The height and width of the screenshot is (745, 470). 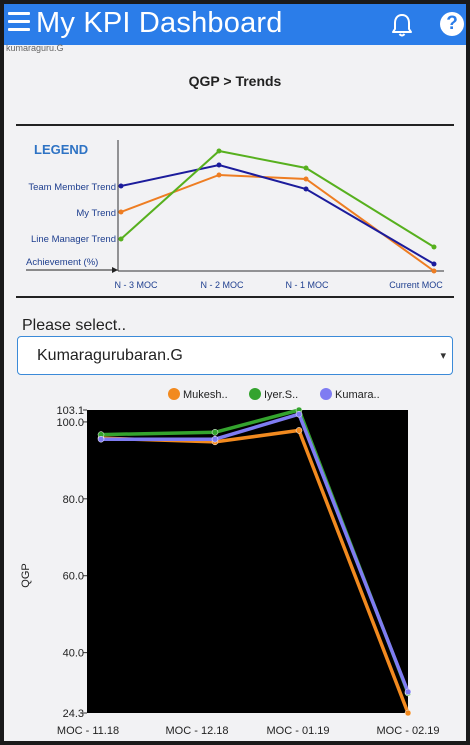 I want to click on page-title: QGP > Trends, so click(x=235, y=81).